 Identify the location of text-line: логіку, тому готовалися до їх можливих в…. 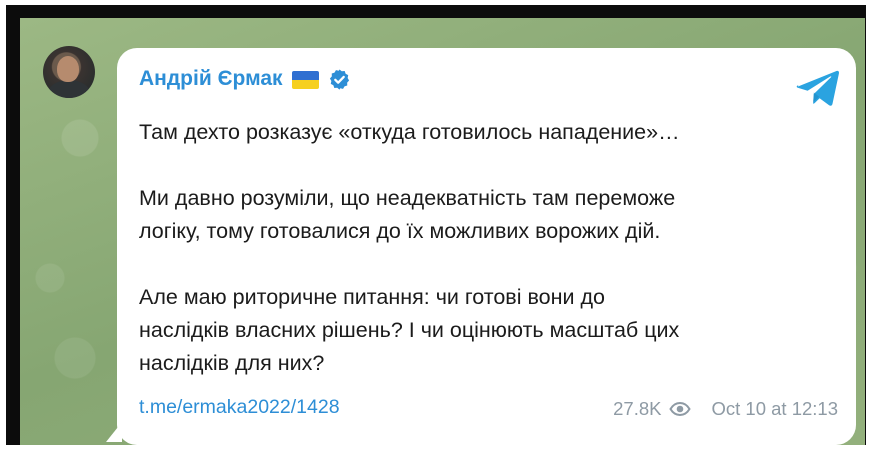
(400, 231).